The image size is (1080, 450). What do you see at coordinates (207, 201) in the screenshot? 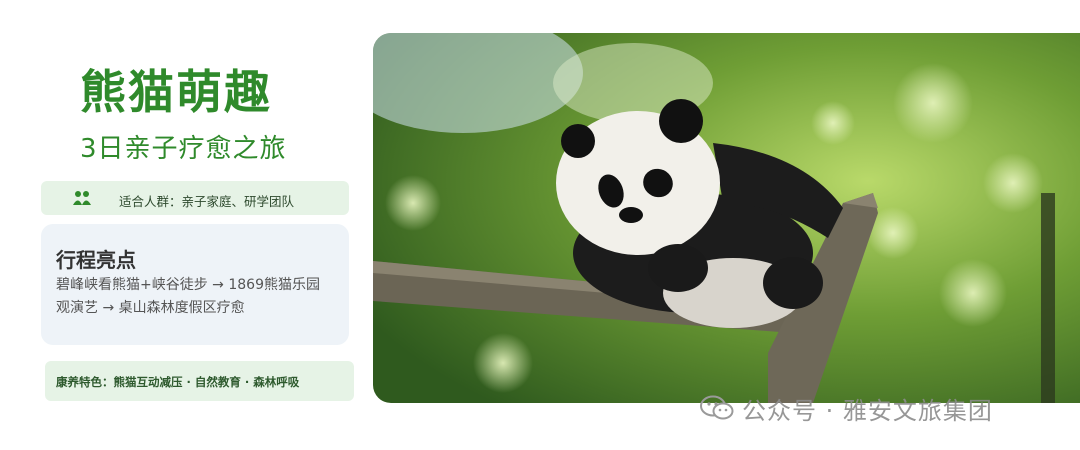
I see `audience-text: 适合人群：亲子家庭、研学团队` at bounding box center [207, 201].